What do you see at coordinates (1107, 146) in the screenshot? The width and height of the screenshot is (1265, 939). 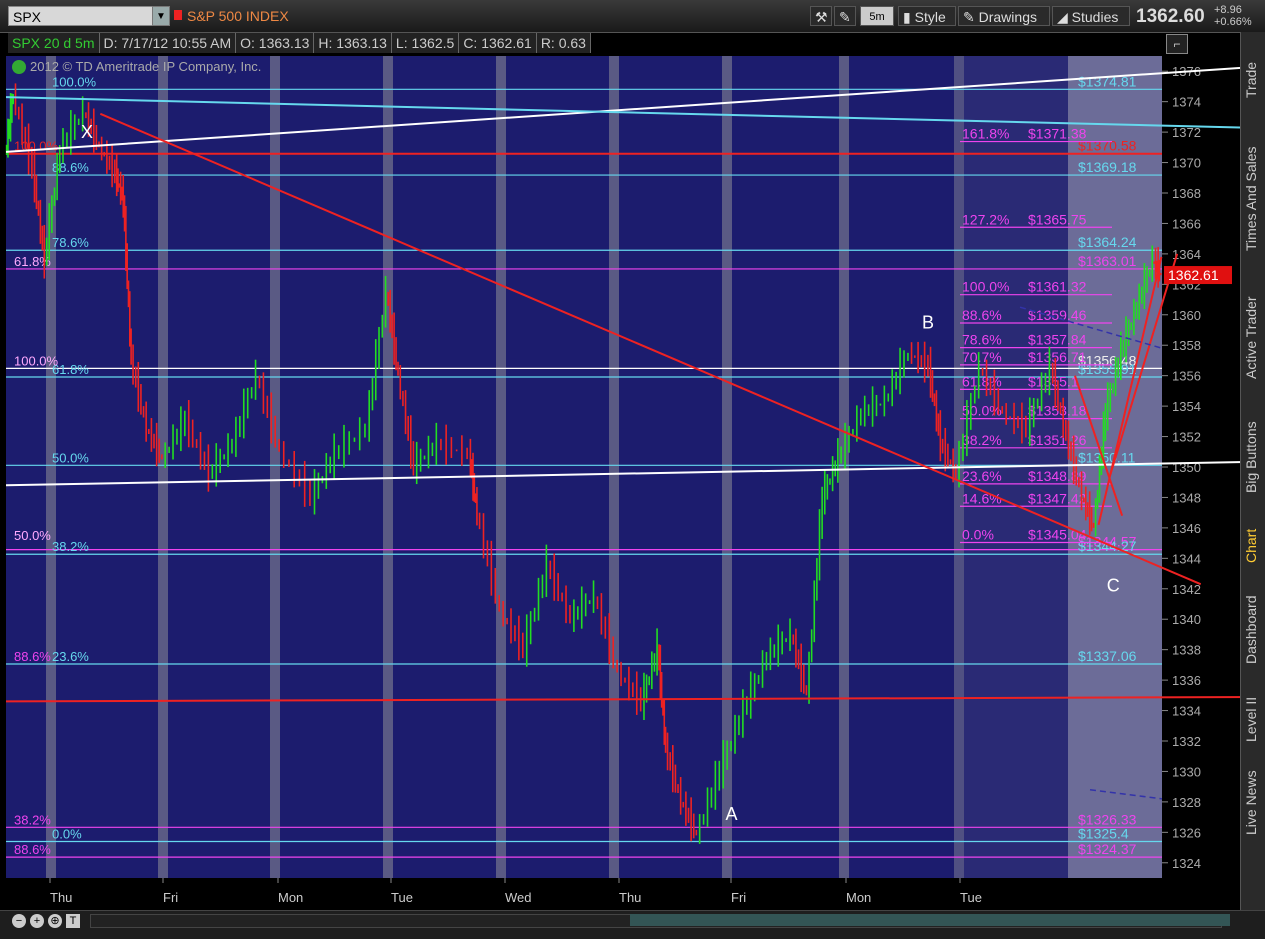 I see `level-label: $1370.58` at bounding box center [1107, 146].